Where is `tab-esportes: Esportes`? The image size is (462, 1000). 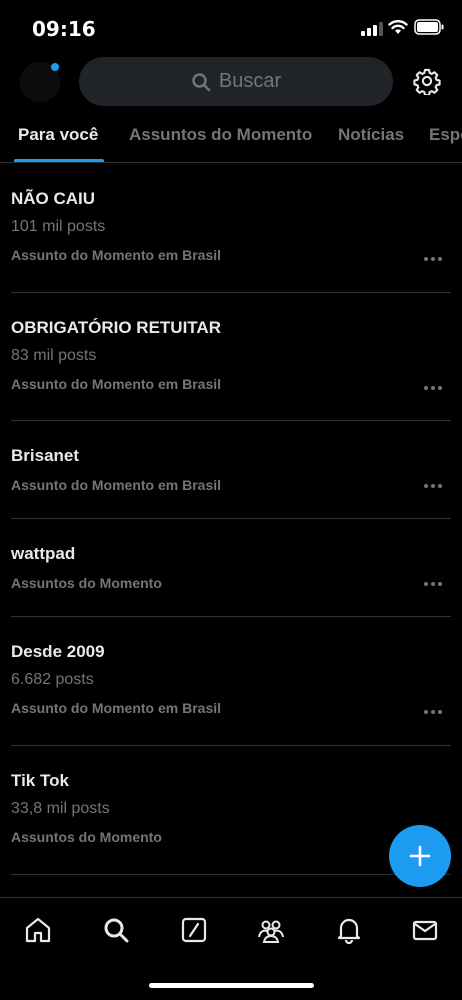
tab-esportes: Esportes is located at coordinates (445, 135).